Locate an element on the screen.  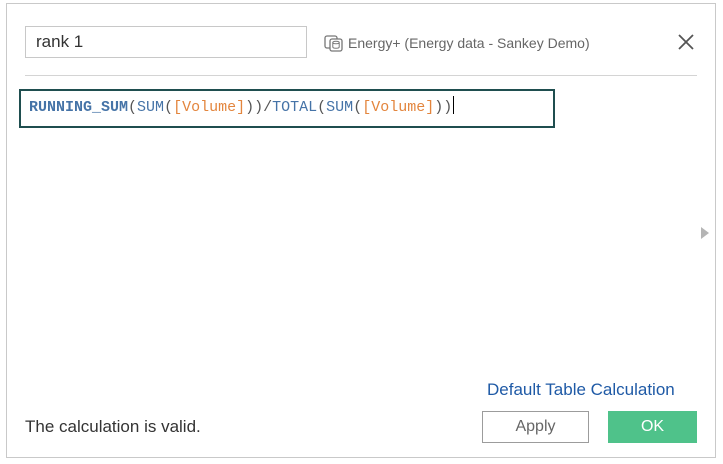
formula-token-operator: / is located at coordinates (268, 107).